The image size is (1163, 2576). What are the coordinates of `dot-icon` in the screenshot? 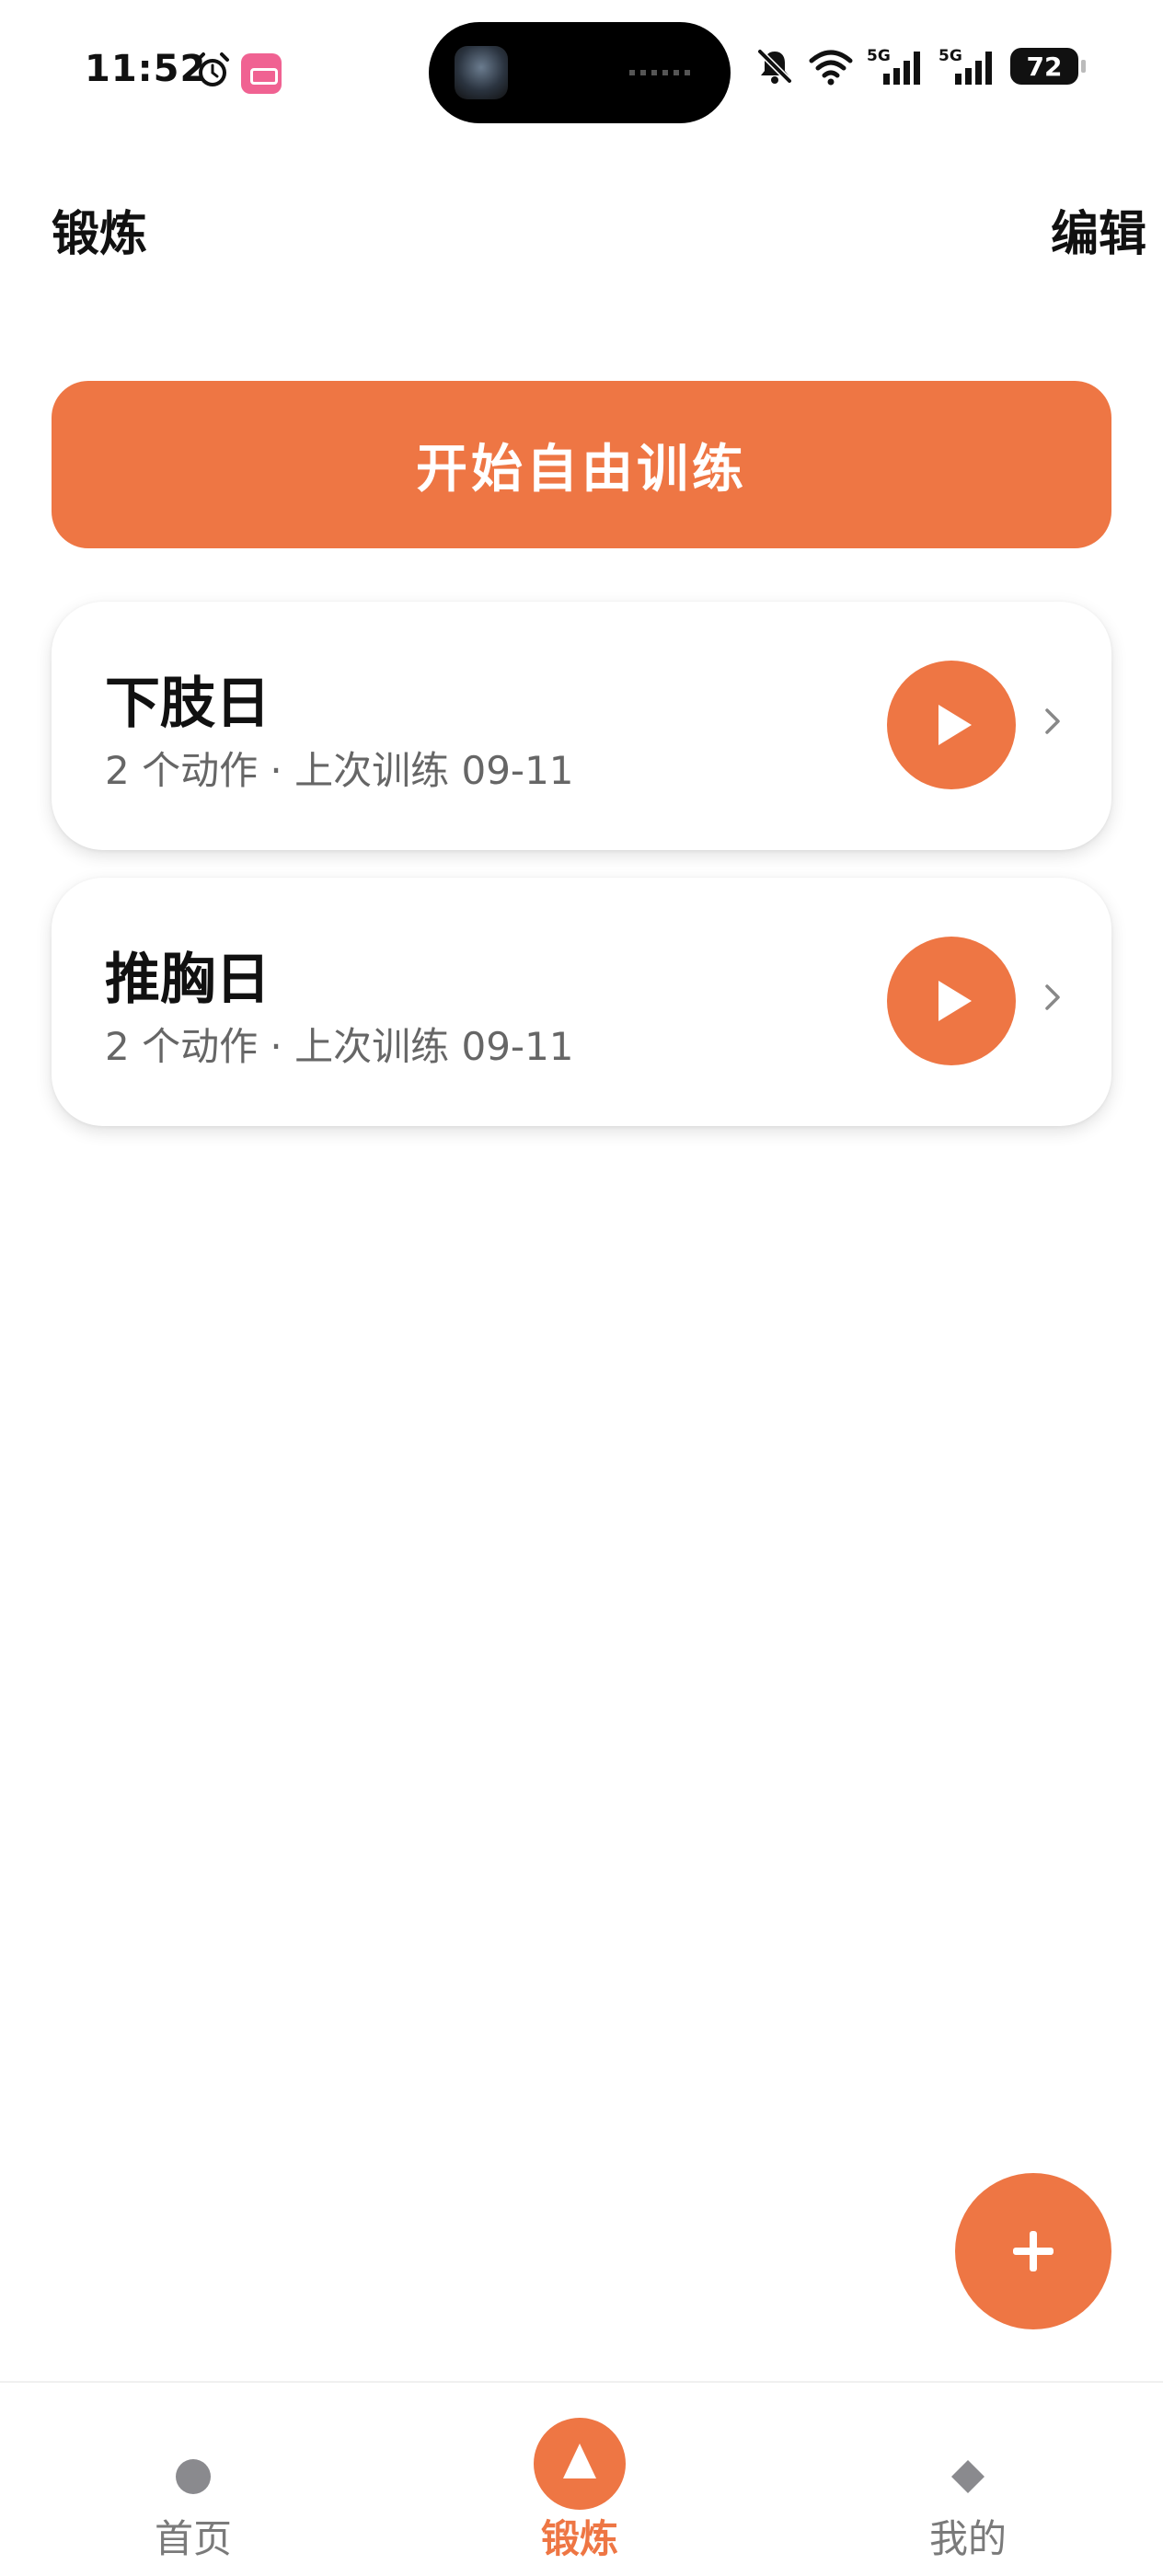 It's located at (194, 2476).